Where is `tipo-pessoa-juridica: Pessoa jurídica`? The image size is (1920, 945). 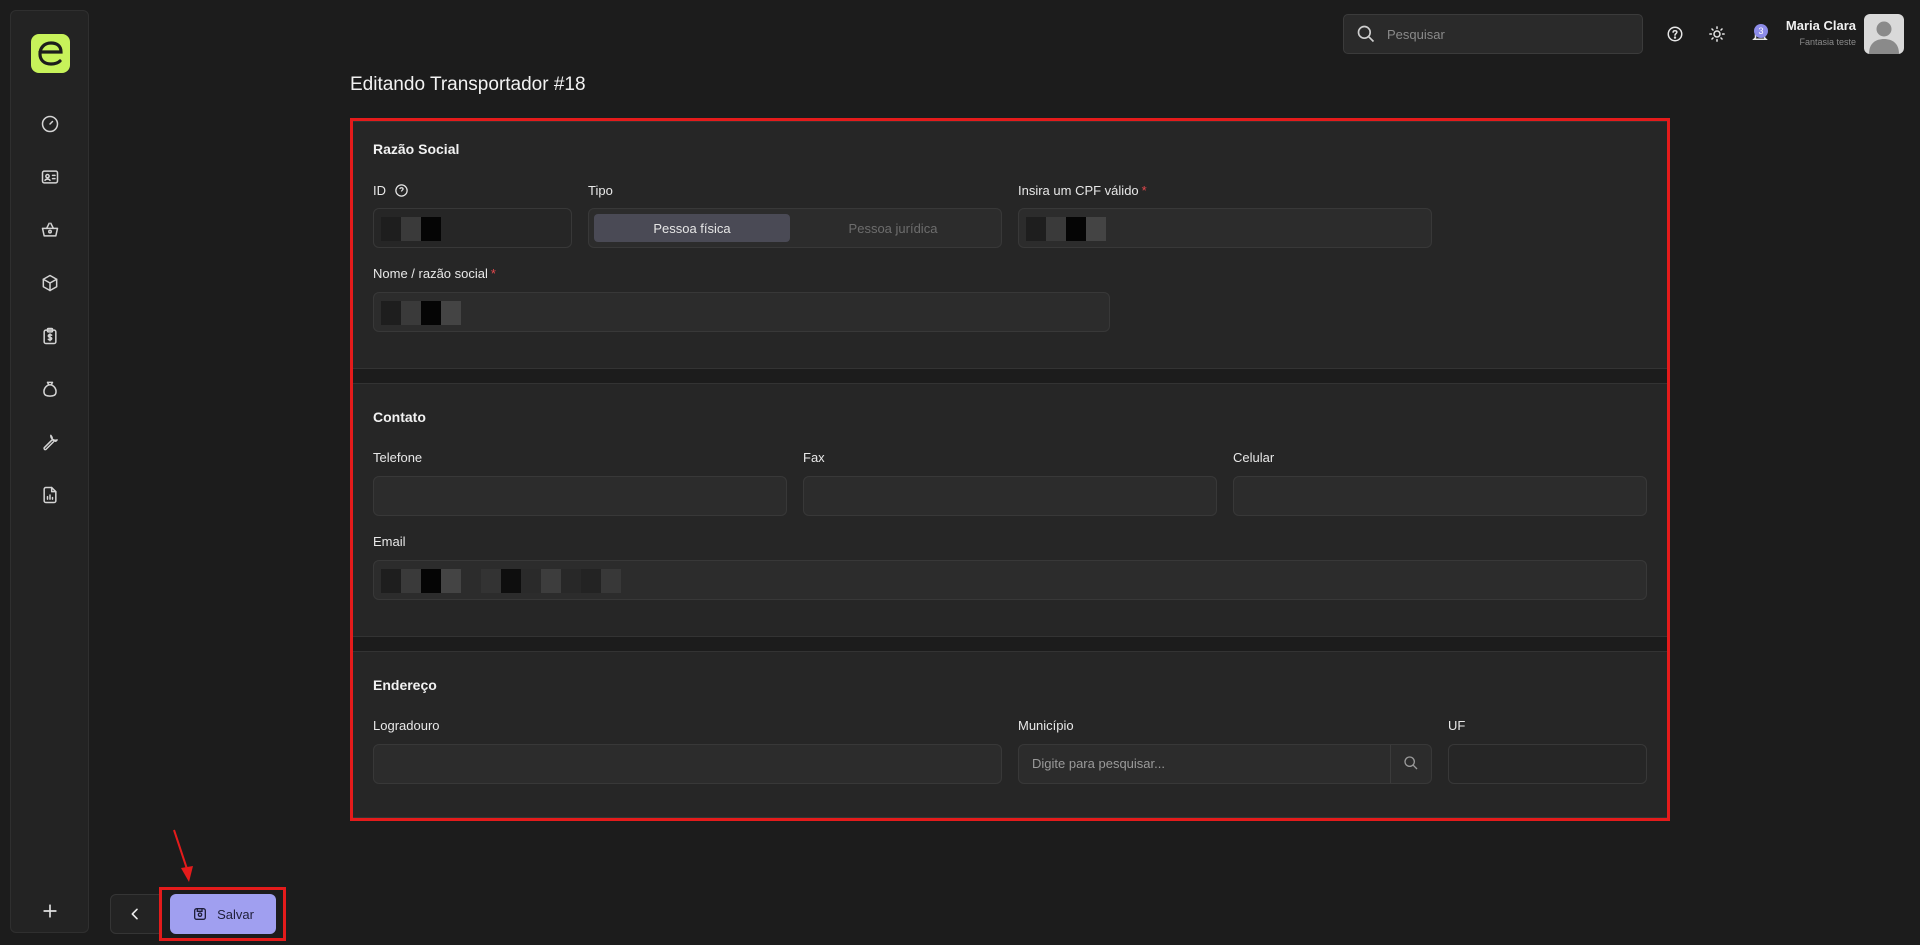 tipo-pessoa-juridica: Pessoa jurídica is located at coordinates (893, 228).